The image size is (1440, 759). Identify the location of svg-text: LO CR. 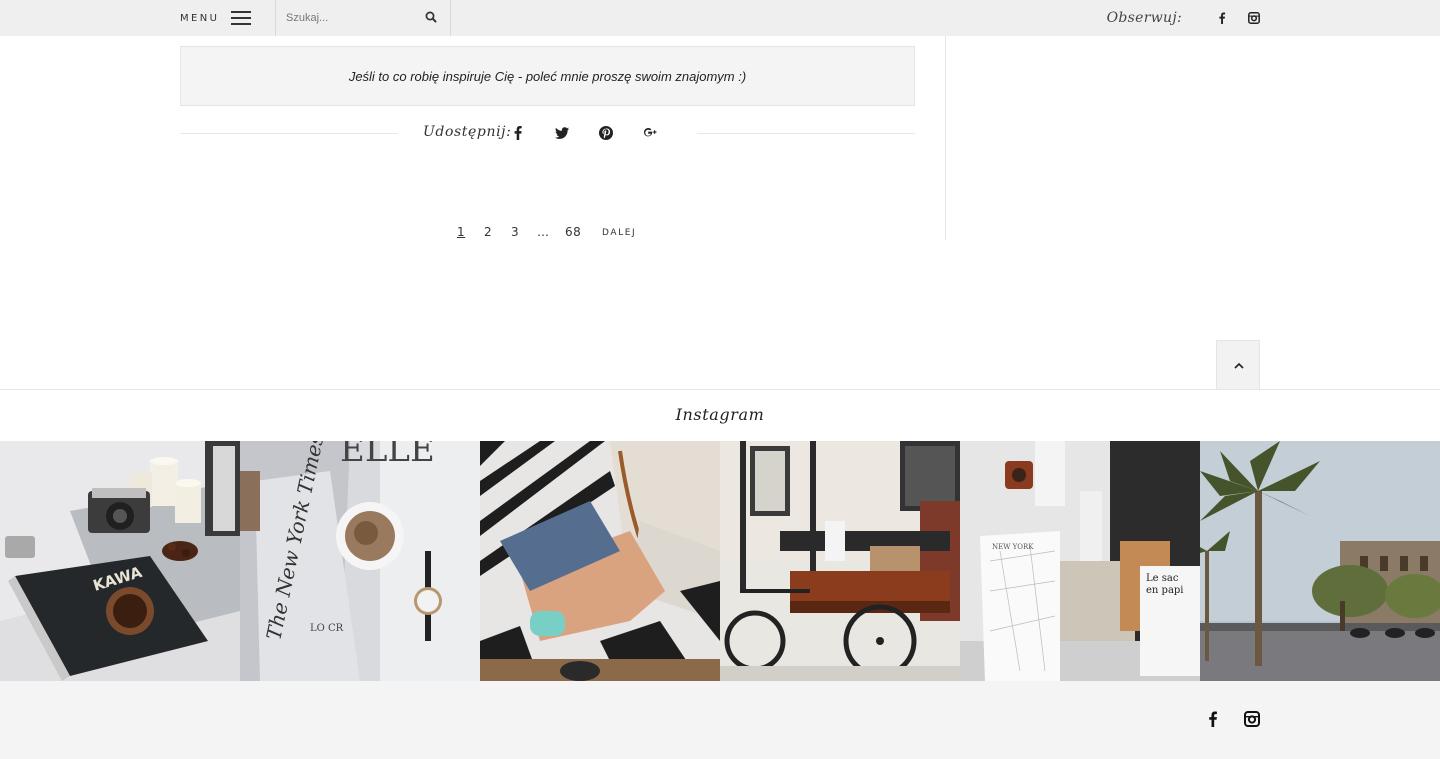
(327, 628).